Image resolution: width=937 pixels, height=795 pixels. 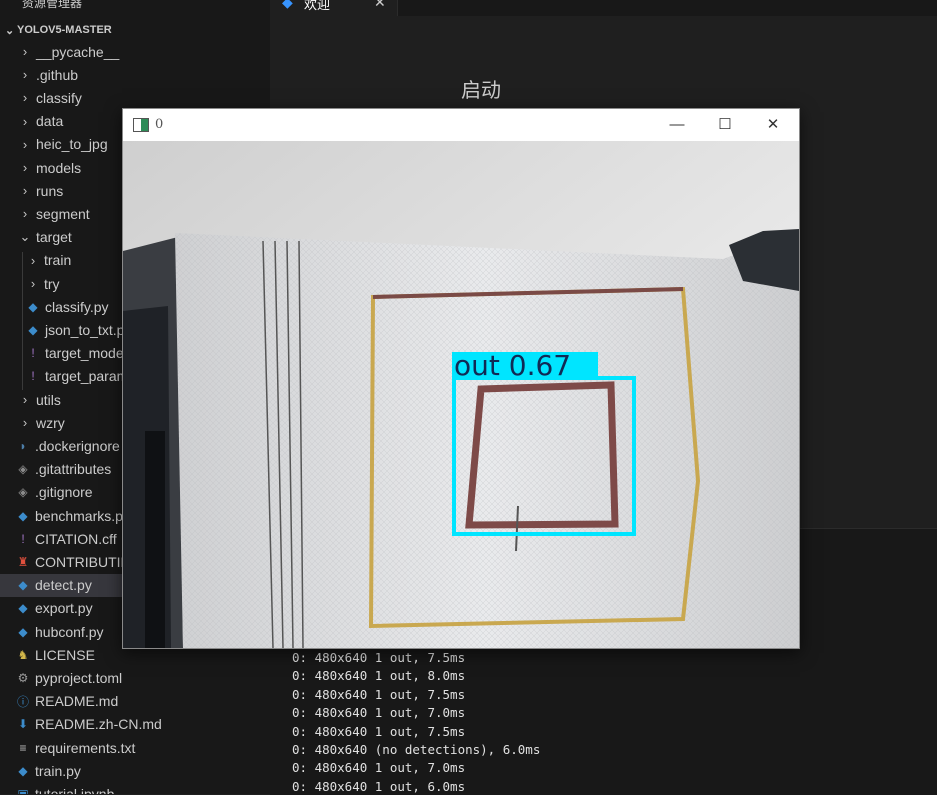 What do you see at coordinates (48, 399) in the screenshot?
I see `tree-item-label: utils` at bounding box center [48, 399].